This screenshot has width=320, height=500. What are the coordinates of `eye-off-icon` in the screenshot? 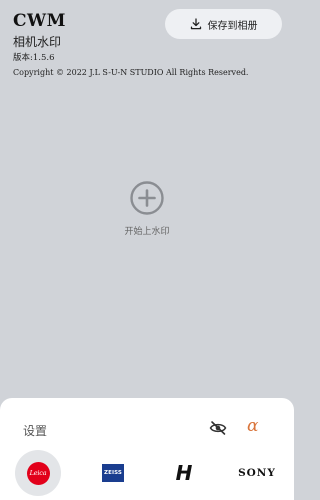 It's located at (218, 428).